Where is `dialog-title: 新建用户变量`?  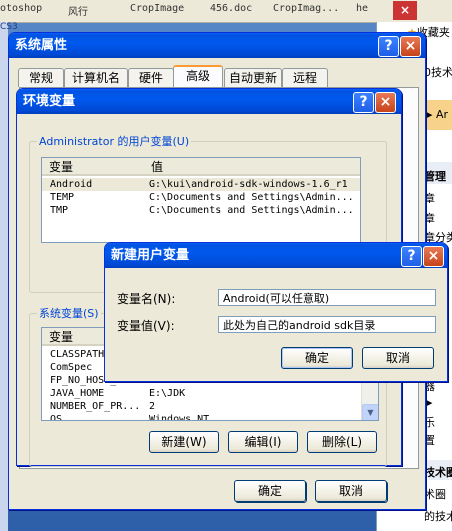 dialog-title: 新建用户变量 is located at coordinates (150, 255).